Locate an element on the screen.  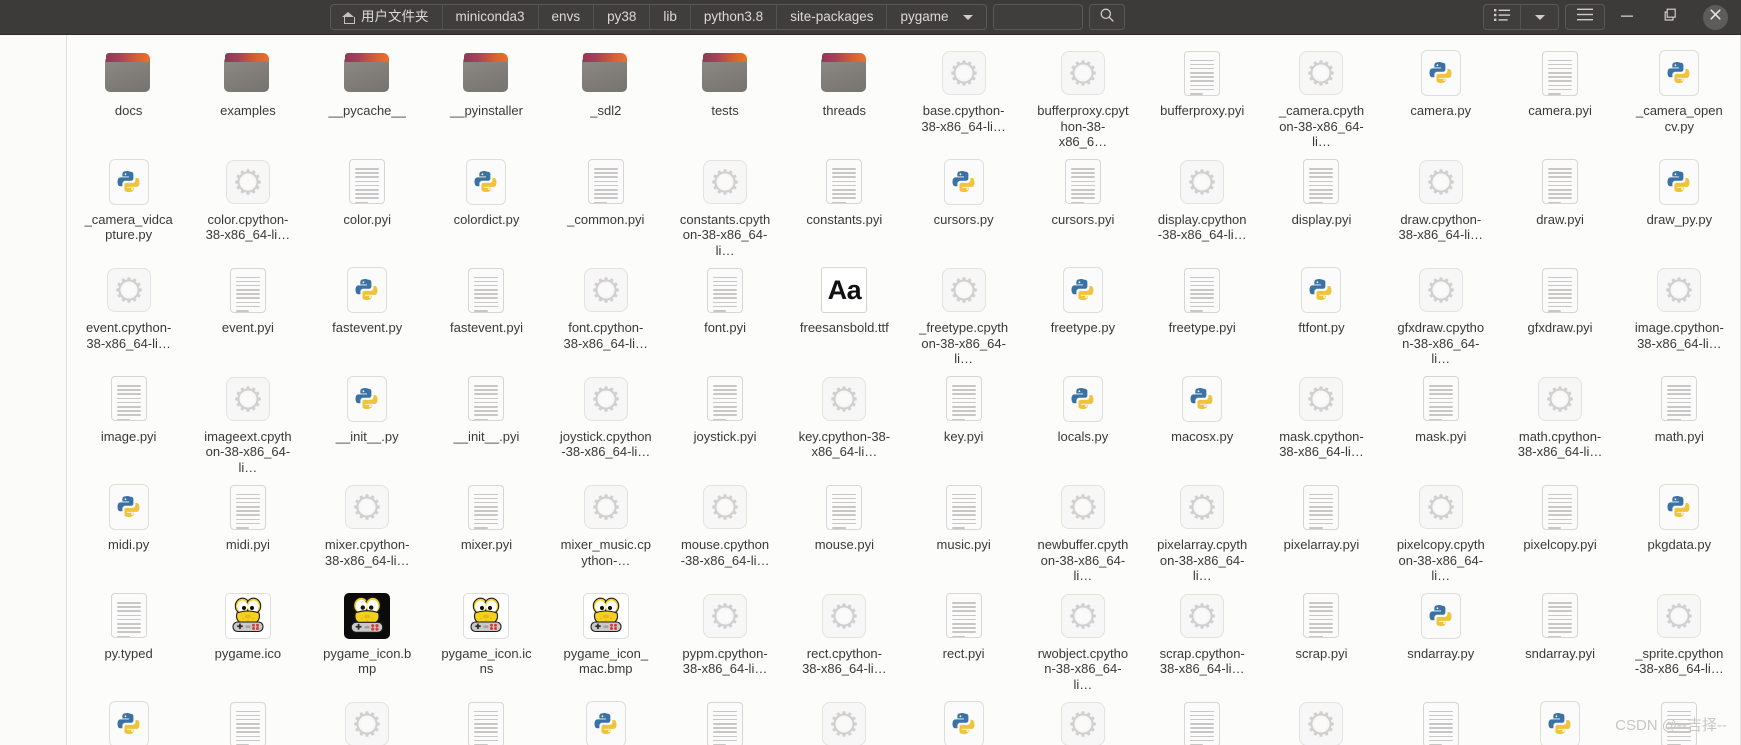
file-item: pygame_icon.bmp is located at coordinates (367, 638).